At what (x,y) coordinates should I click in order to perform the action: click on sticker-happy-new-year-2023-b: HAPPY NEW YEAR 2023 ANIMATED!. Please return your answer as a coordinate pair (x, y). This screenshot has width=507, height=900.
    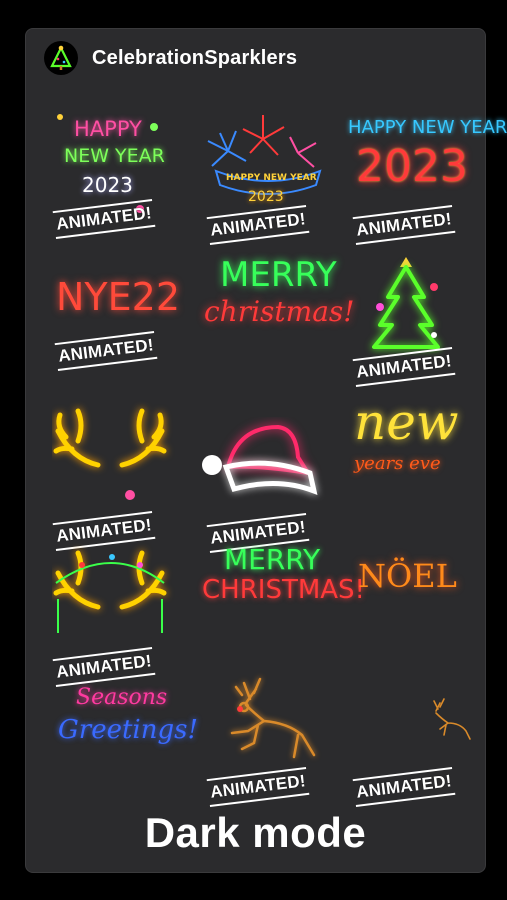
    Looking at the image, I should click on (425, 178).